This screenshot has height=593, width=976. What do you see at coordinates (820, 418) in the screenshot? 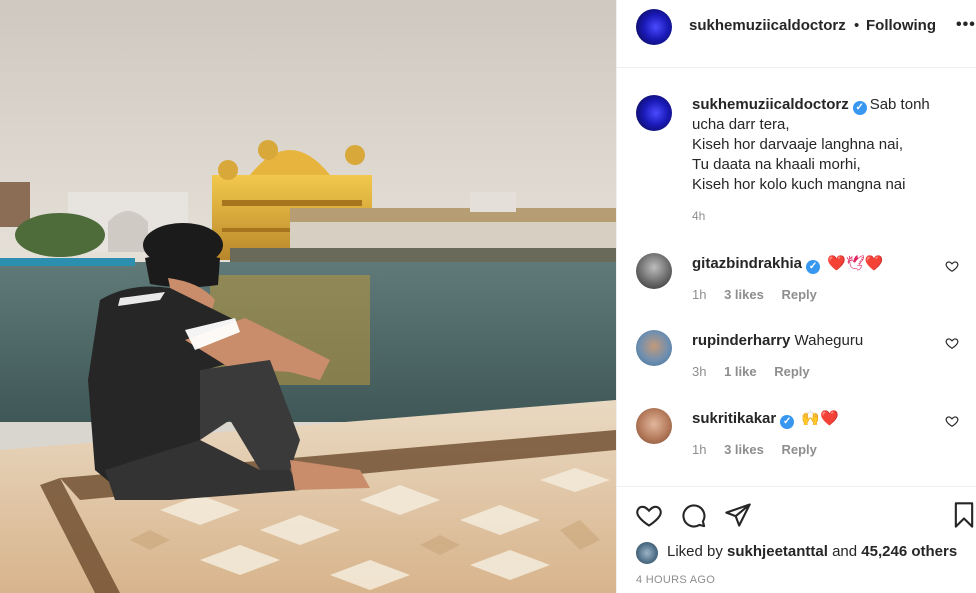
I see `comment-body: 🙌❤️` at bounding box center [820, 418].